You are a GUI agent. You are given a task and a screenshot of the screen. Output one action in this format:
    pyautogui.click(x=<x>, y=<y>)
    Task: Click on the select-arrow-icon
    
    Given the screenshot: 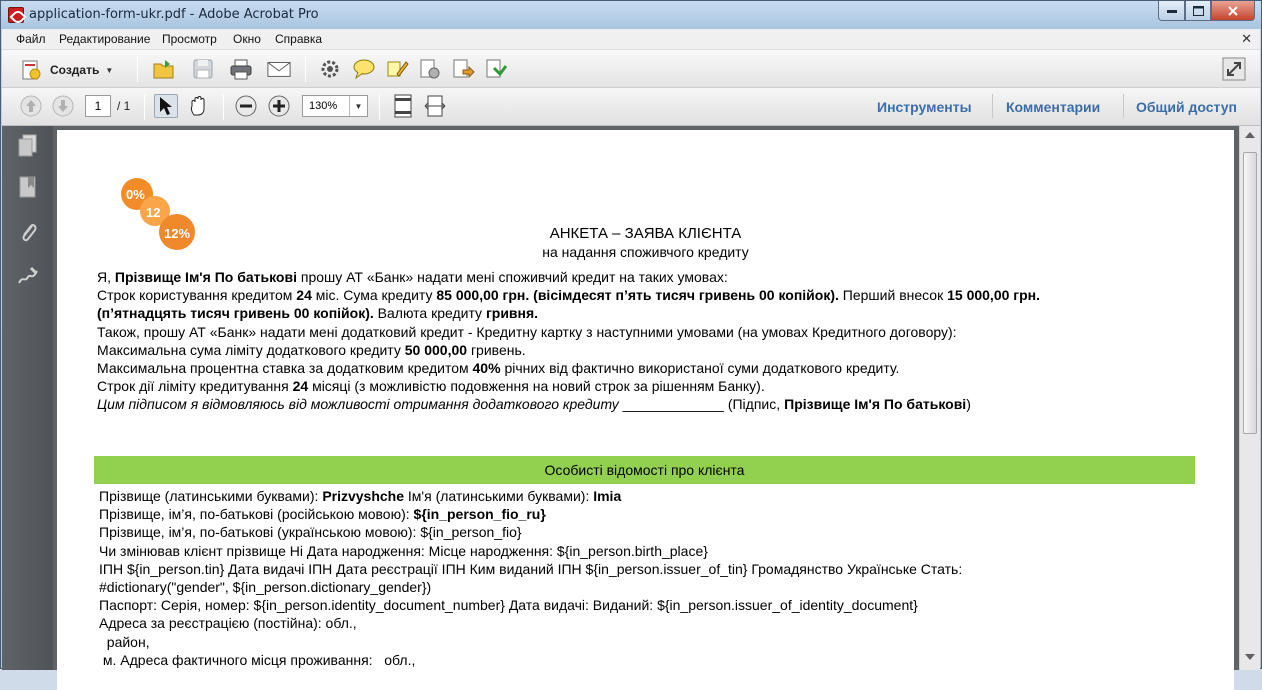 What is the action you would take?
    pyautogui.click(x=166, y=106)
    